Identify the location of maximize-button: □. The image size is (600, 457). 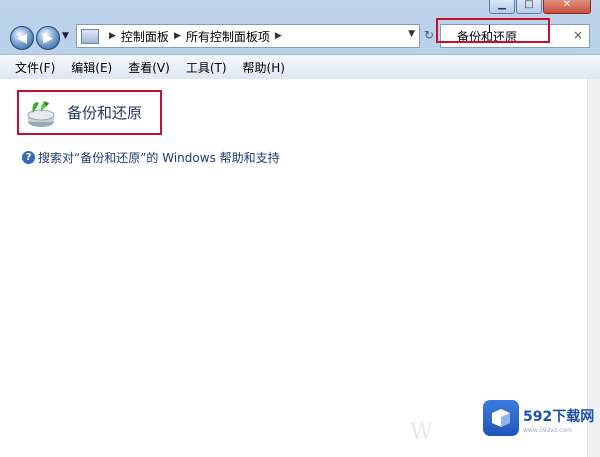
(529, 7).